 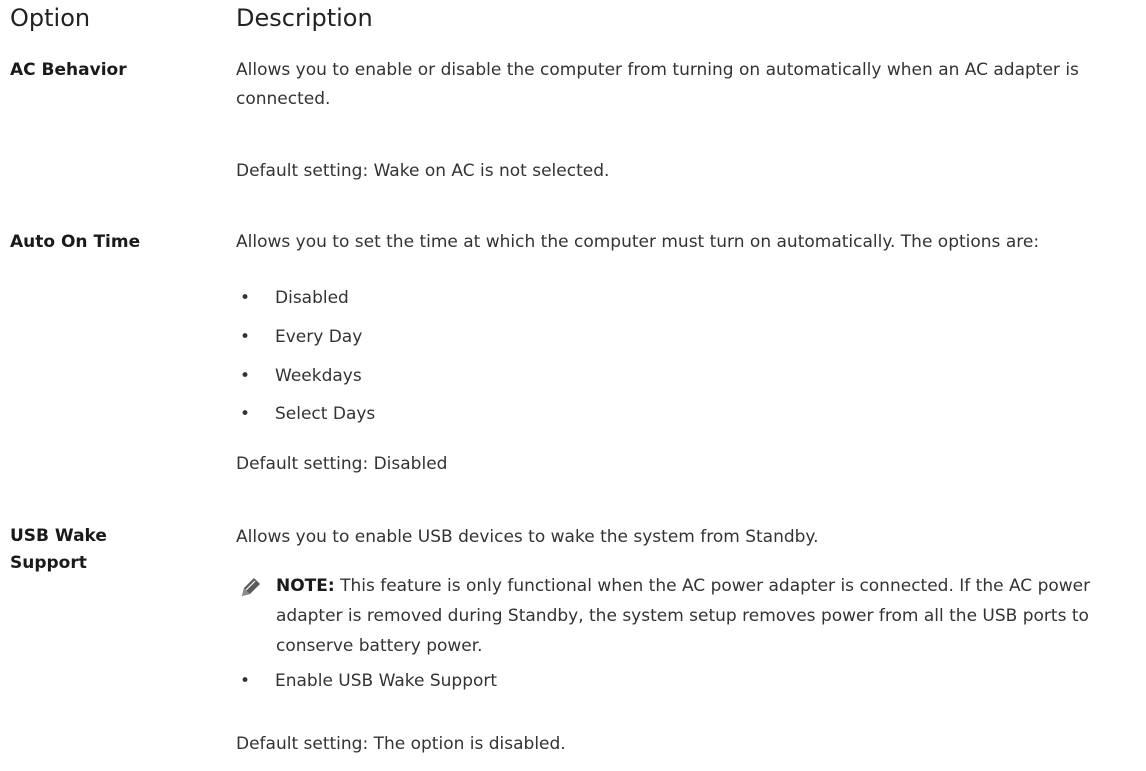 I want to click on list-item-label: Weekdays, so click(x=318, y=376).